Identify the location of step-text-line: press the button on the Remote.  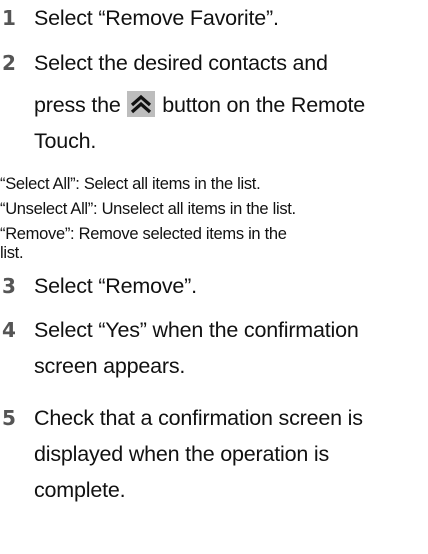
(230, 105).